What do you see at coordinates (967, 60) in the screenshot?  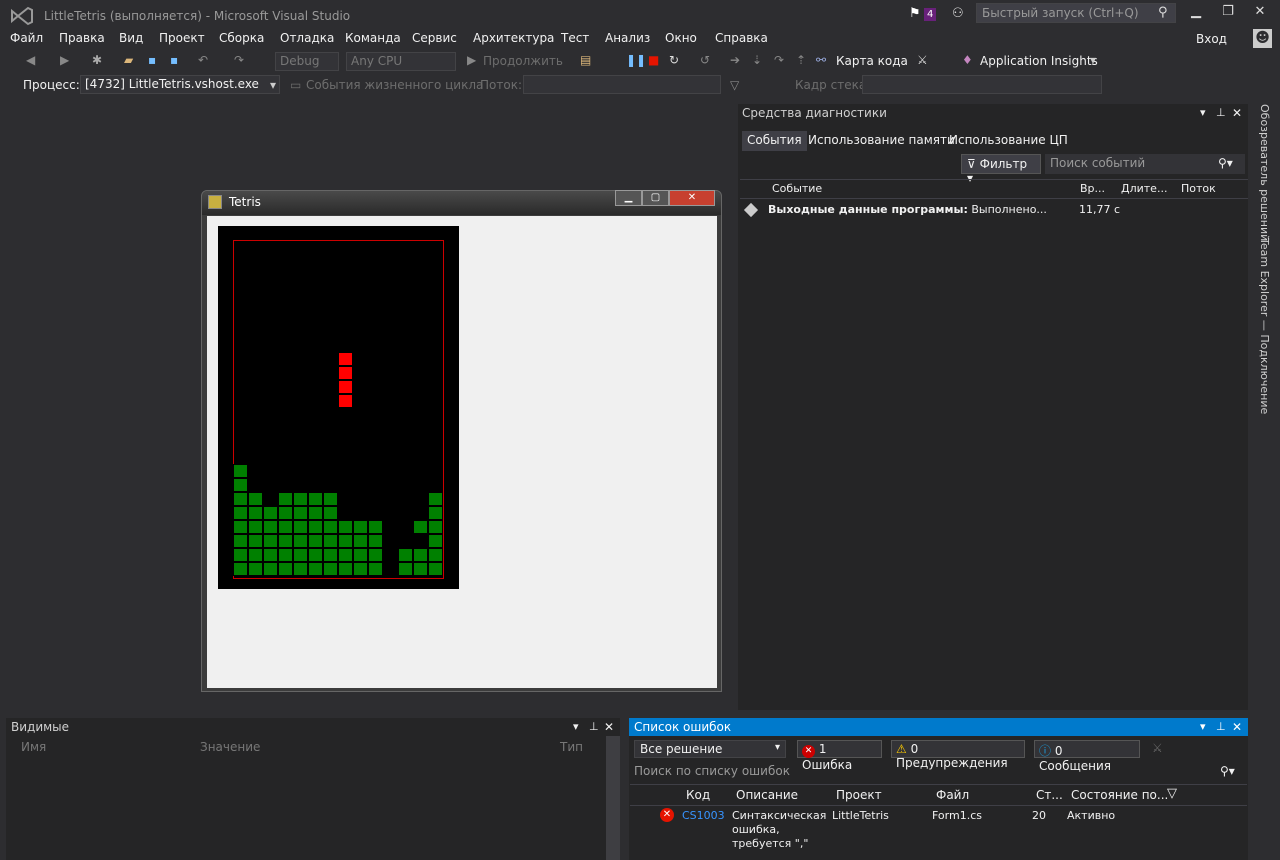 I see `lightbulb-icon: ♦` at bounding box center [967, 60].